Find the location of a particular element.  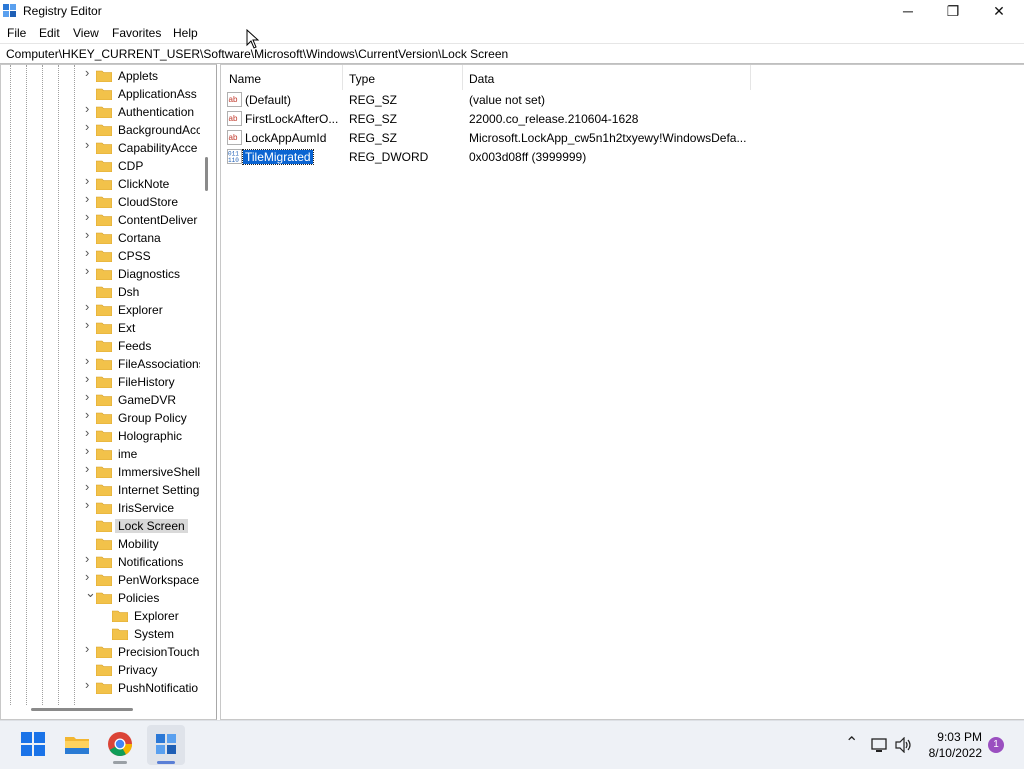

menu-view: View is located at coordinates (86, 33).